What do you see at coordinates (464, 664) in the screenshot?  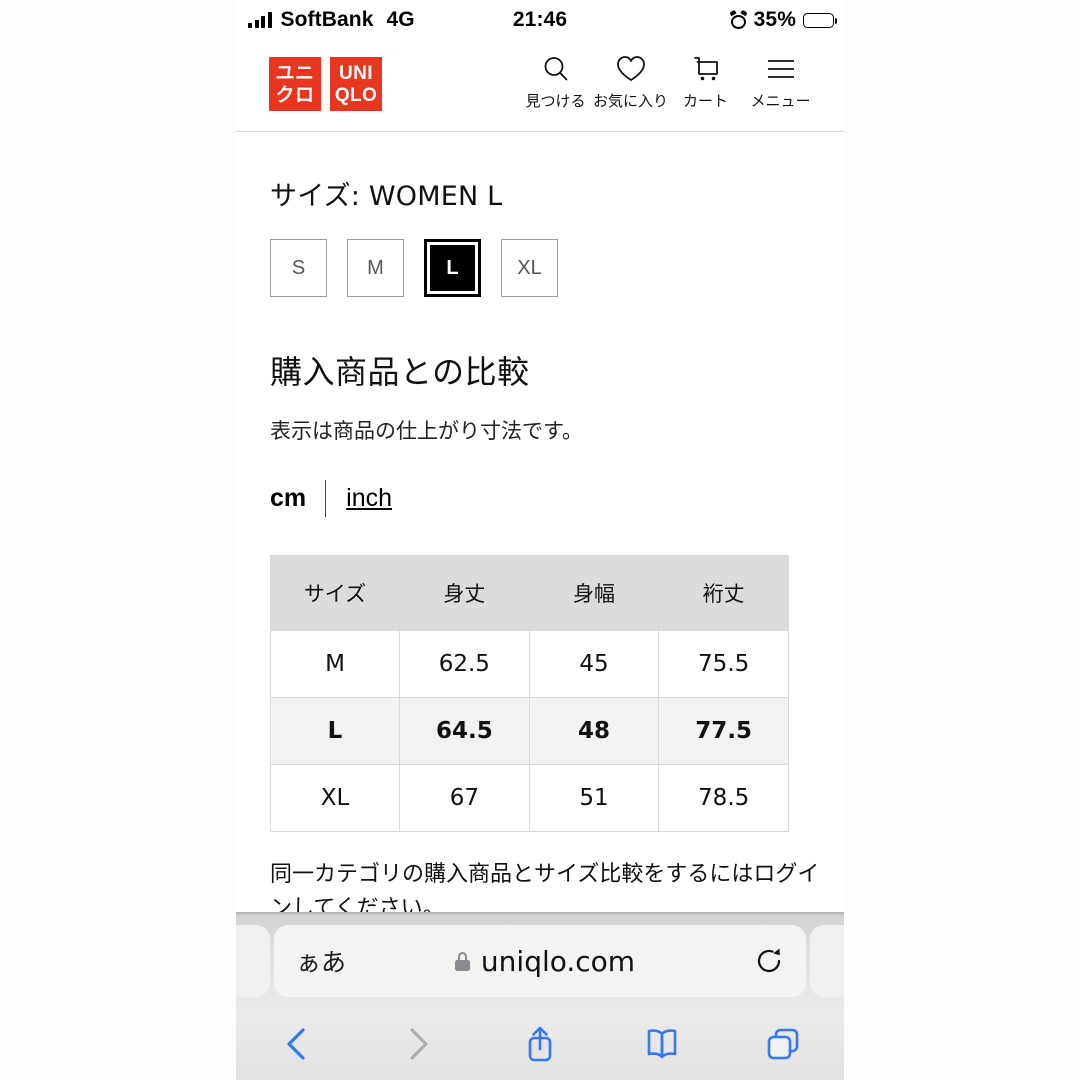 I see `table-cell-body-length: 62.5` at bounding box center [464, 664].